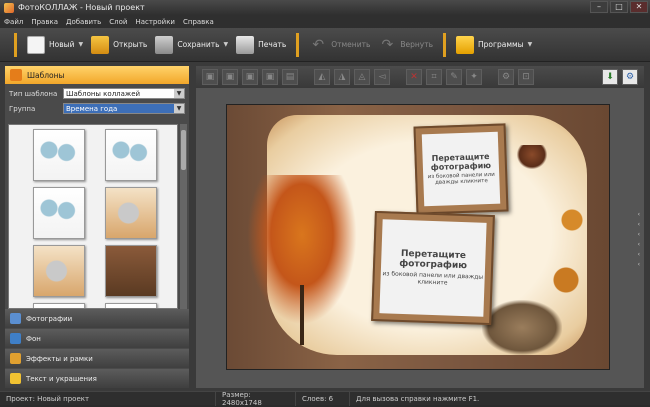 This screenshot has width=650, height=407. What do you see at coordinates (434, 77) in the screenshot?
I see `crop-icon: ⌗` at bounding box center [434, 77].